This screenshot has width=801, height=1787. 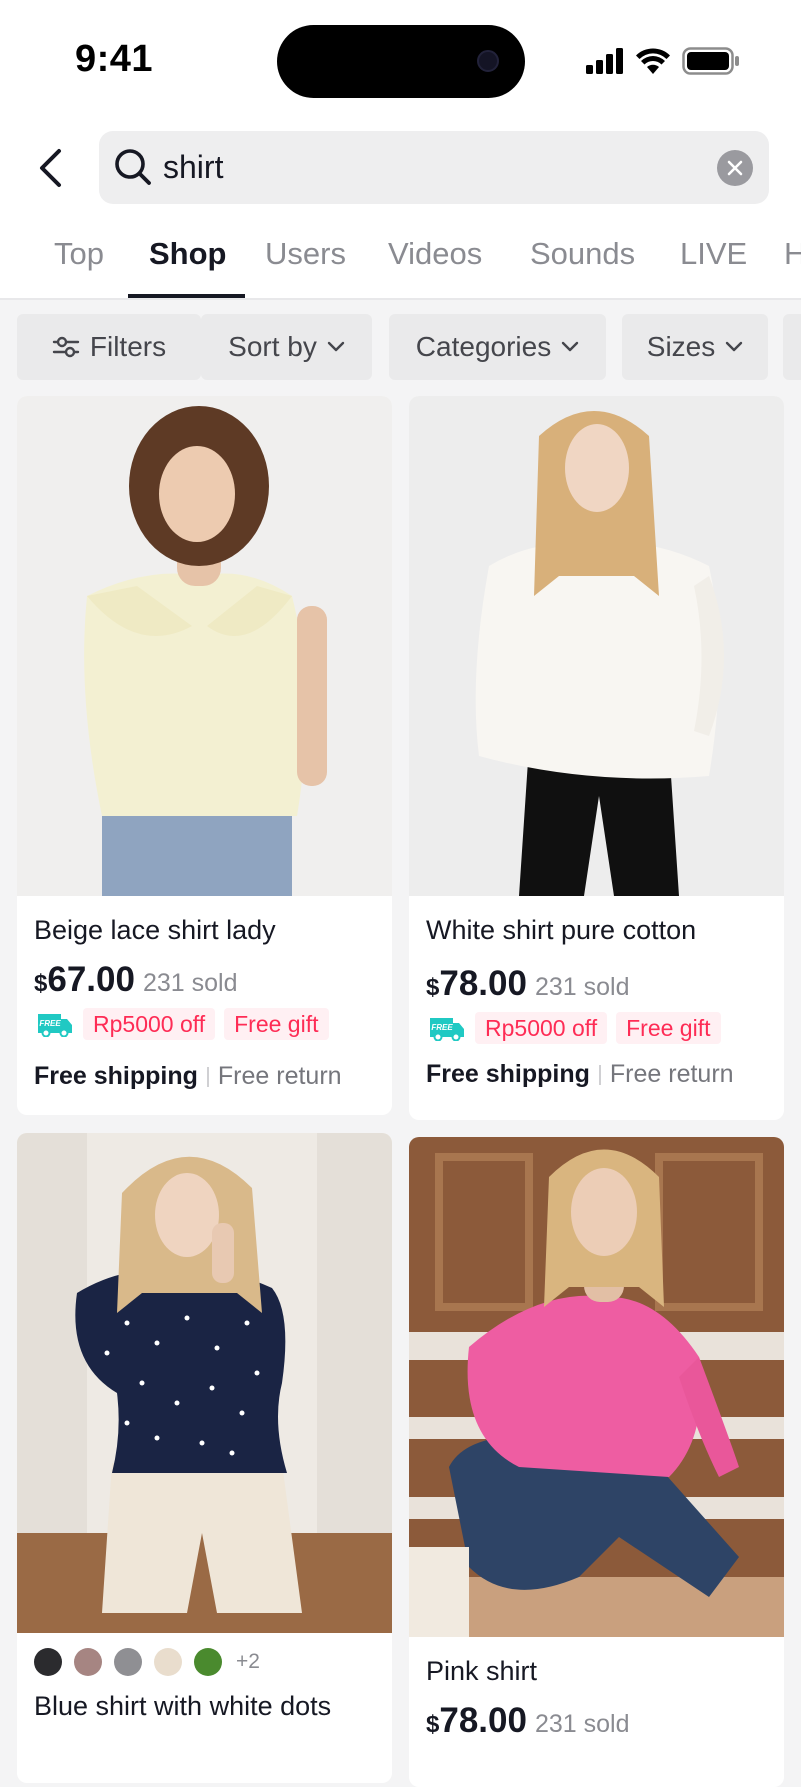 I want to click on status-time: 9:41, so click(x=114, y=59).